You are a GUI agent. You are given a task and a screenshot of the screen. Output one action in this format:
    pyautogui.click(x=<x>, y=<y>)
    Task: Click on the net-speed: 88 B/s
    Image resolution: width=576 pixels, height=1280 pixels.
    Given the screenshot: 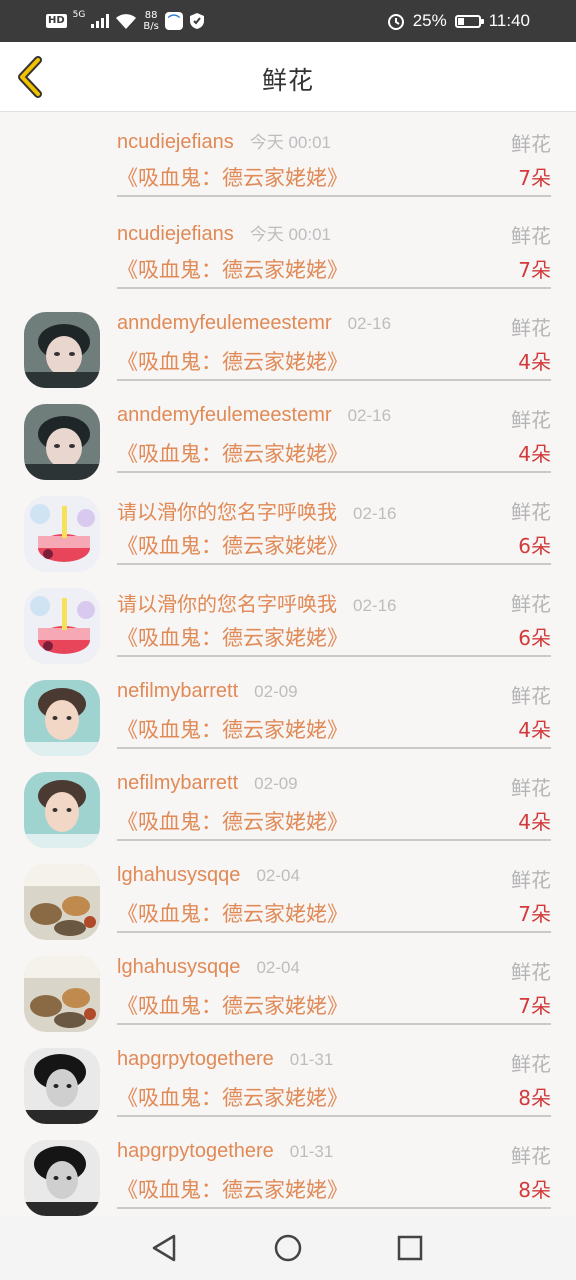 What is the action you would take?
    pyautogui.click(x=151, y=21)
    